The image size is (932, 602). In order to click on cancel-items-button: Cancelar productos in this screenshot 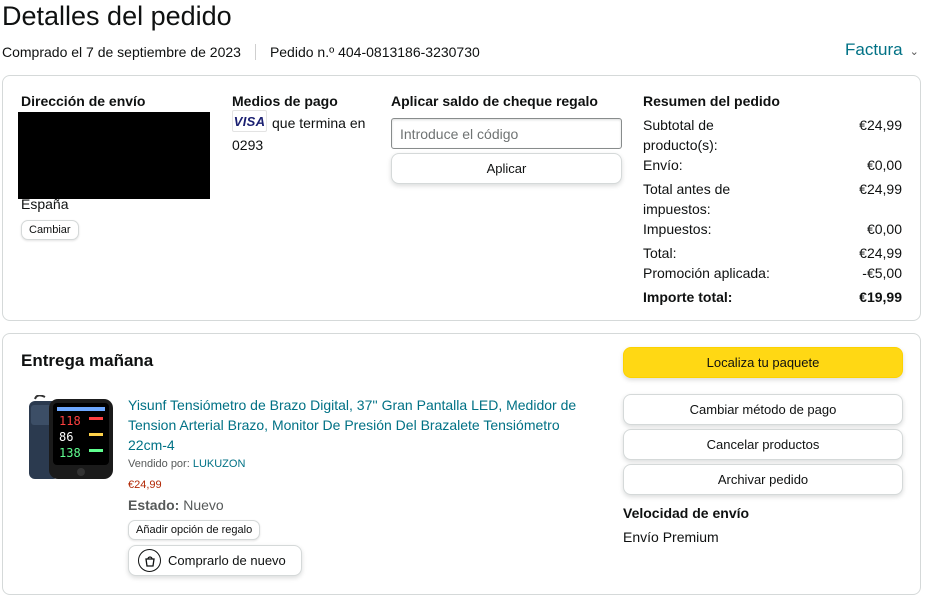, I will do `click(763, 444)`.